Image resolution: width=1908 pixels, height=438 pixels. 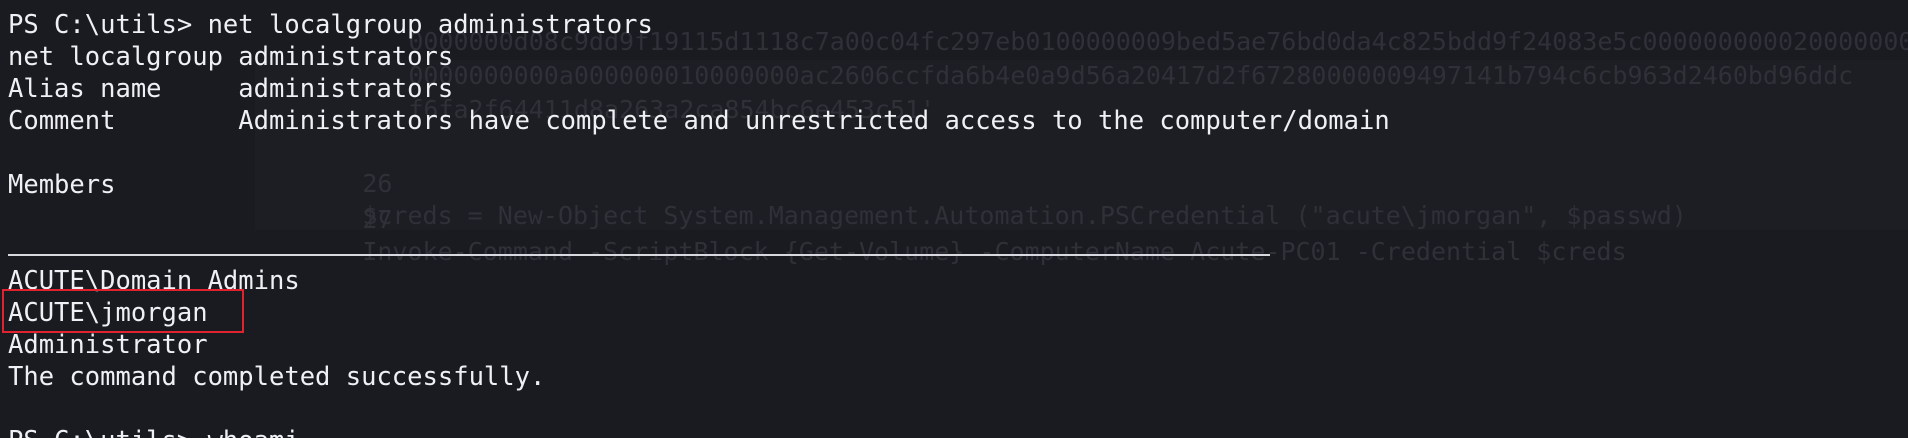 What do you see at coordinates (955, 249) in the screenshot?
I see `separator-line` at bounding box center [955, 249].